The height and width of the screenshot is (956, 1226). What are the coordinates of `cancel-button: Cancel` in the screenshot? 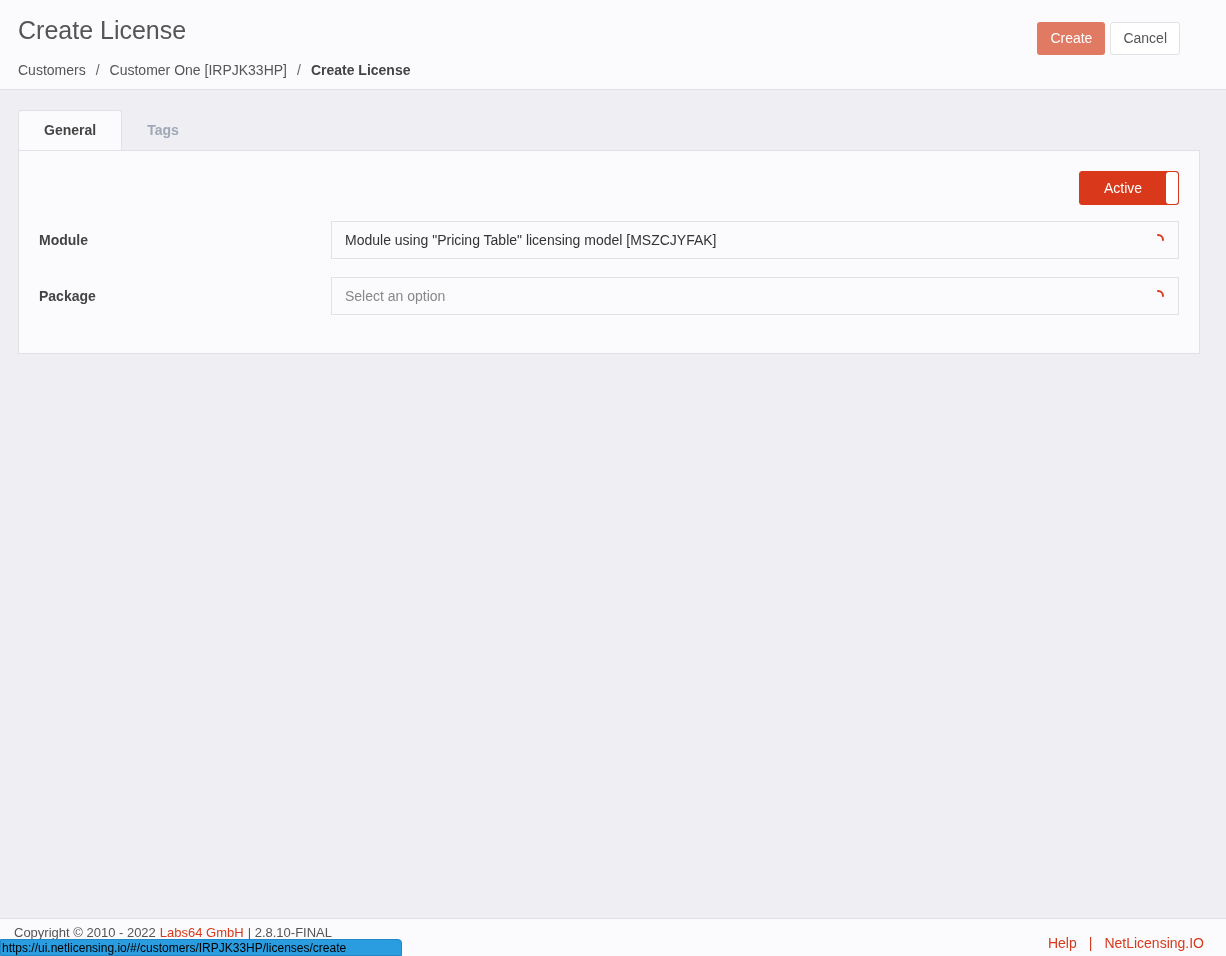 It's located at (1145, 38).